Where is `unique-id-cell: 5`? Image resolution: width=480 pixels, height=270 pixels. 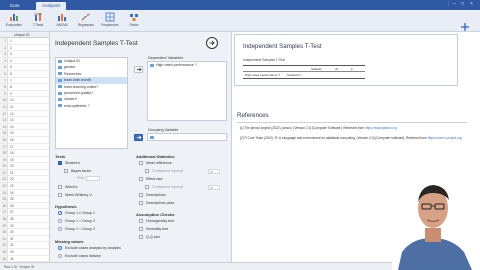
unique-id-cell: 5 is located at coordinates (11, 67).